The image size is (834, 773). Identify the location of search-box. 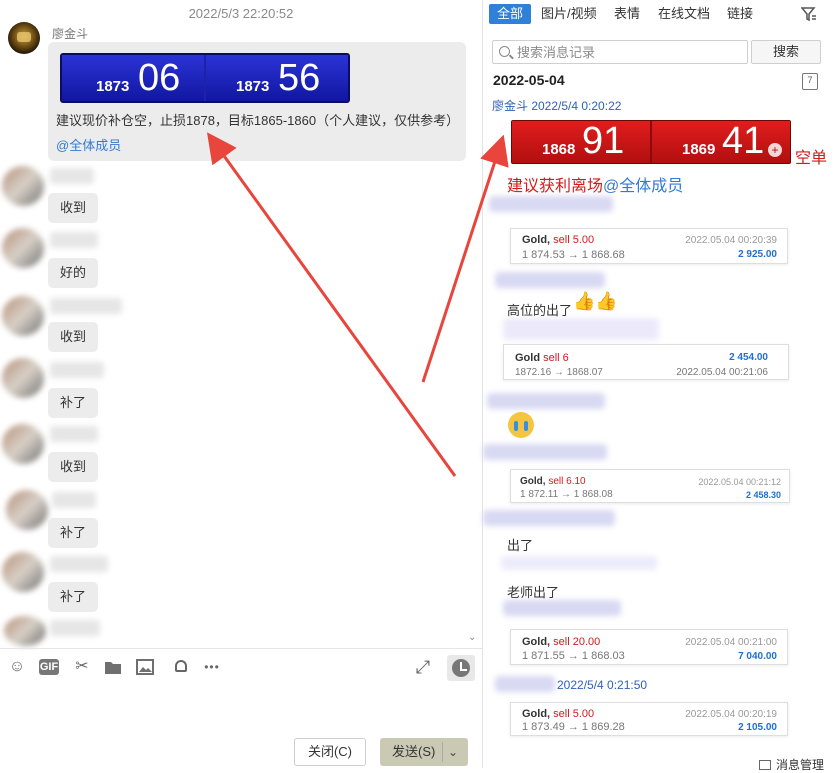
(620, 52).